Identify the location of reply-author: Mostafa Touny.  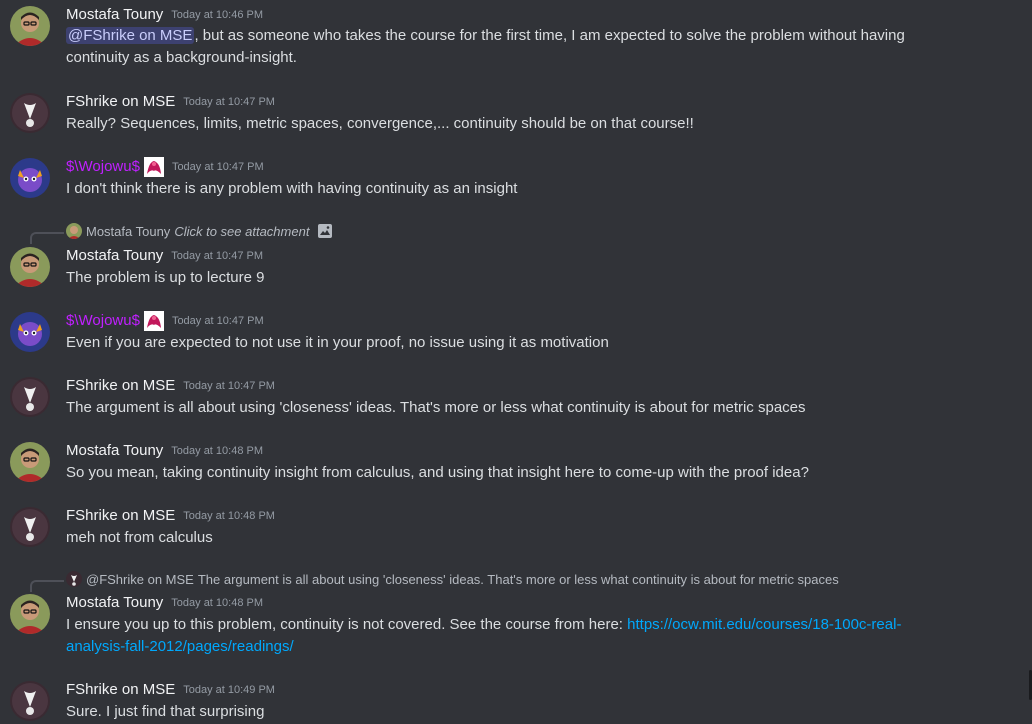
(128, 231).